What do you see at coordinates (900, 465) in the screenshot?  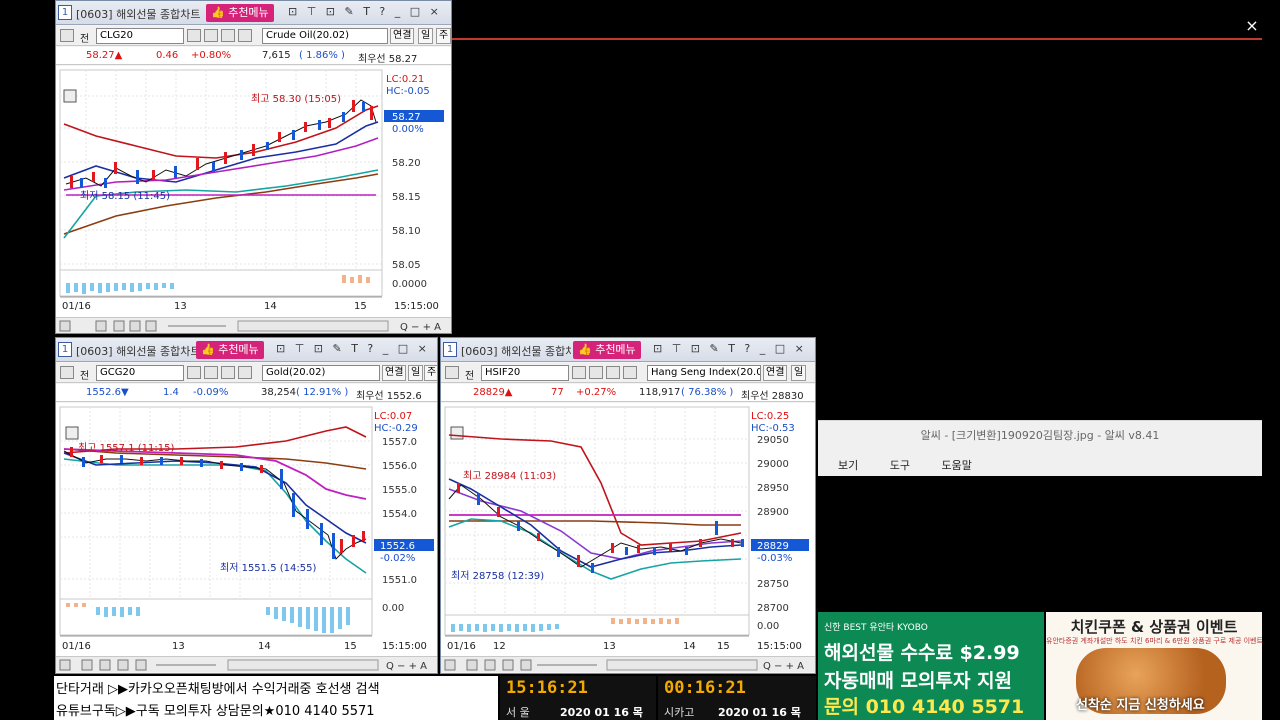 I see `menu-item-tools: 도구` at bounding box center [900, 465].